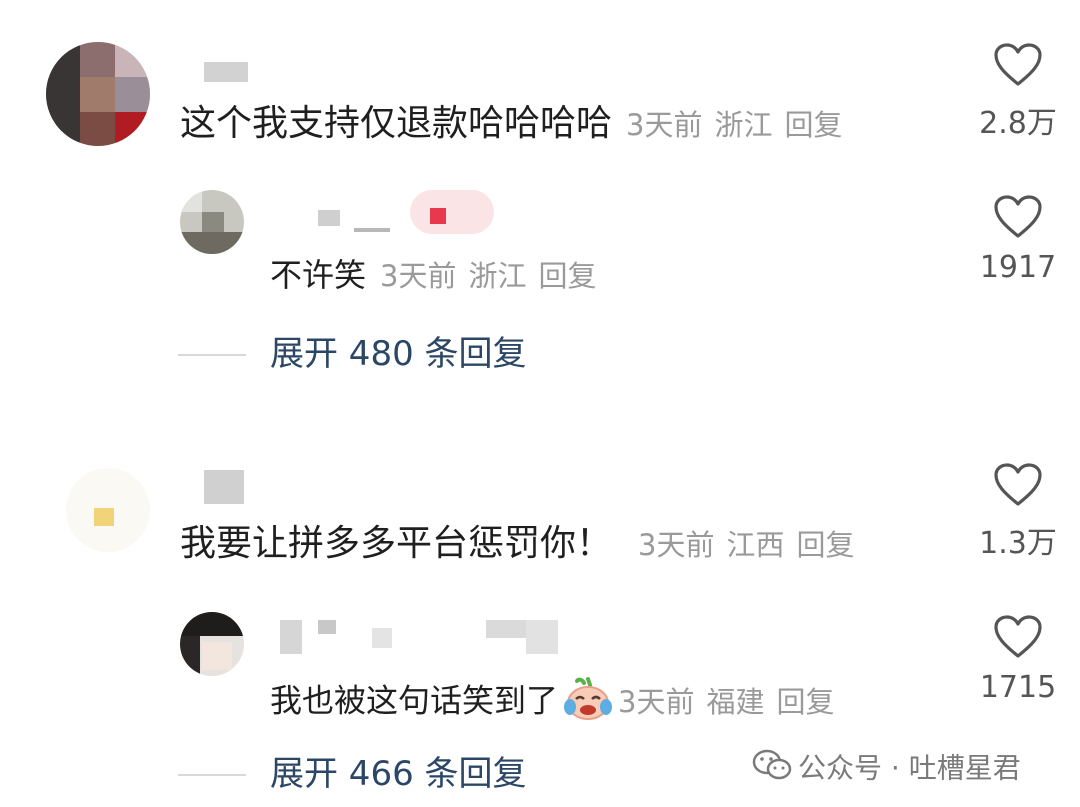 The width and height of the screenshot is (1080, 807). I want to click on like-count: 1917, so click(1018, 267).